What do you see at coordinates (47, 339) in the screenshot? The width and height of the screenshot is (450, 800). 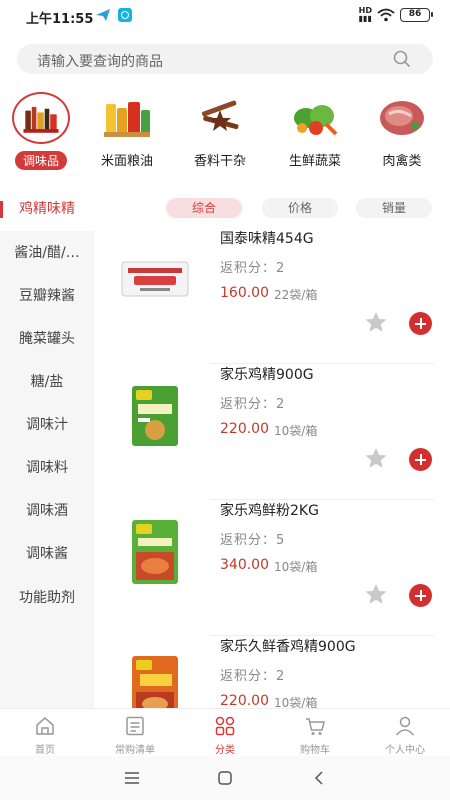 I see `sidebar-item-pickles: 腌菜罐头` at bounding box center [47, 339].